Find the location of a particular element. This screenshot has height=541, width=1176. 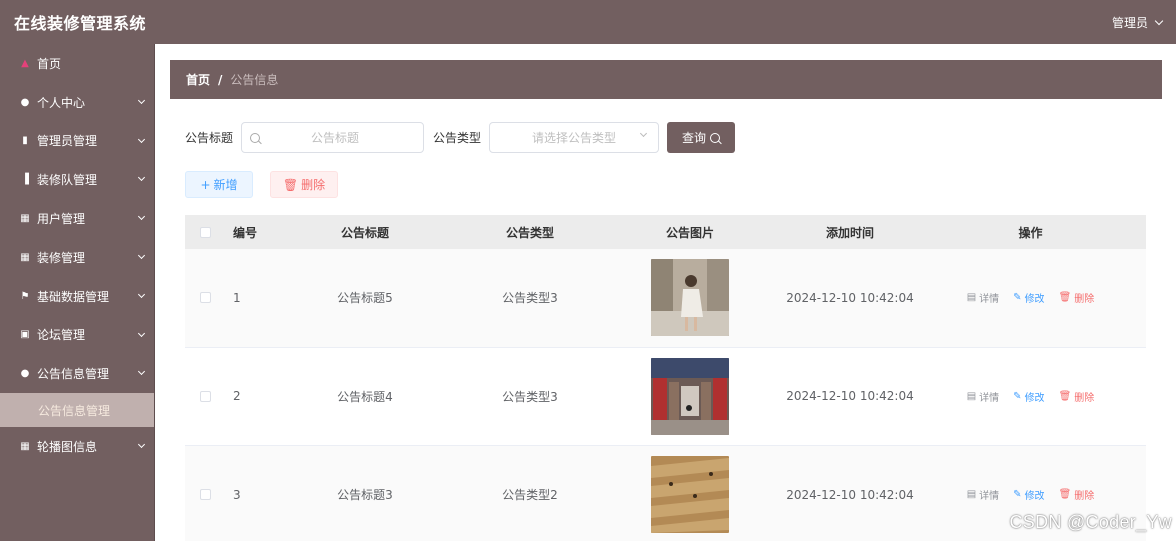

user-menu: 管理员 is located at coordinates (1137, 22).